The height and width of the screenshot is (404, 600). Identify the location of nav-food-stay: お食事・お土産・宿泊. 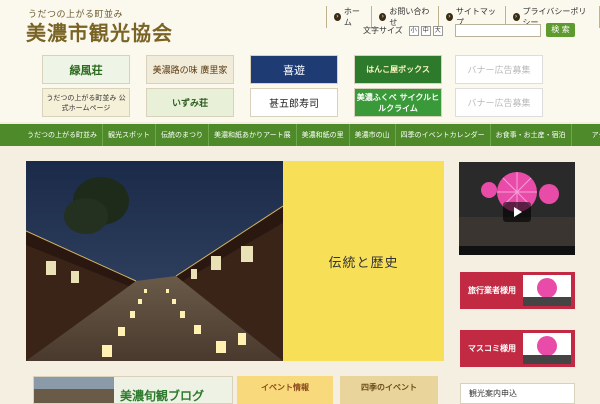
(531, 135).